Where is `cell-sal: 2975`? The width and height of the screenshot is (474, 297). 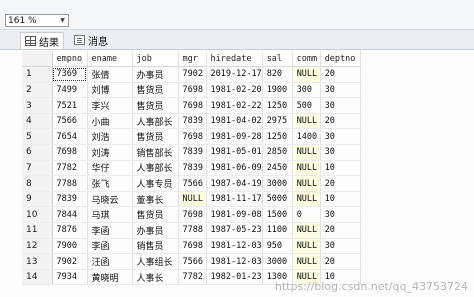 cell-sal: 2975 is located at coordinates (277, 121).